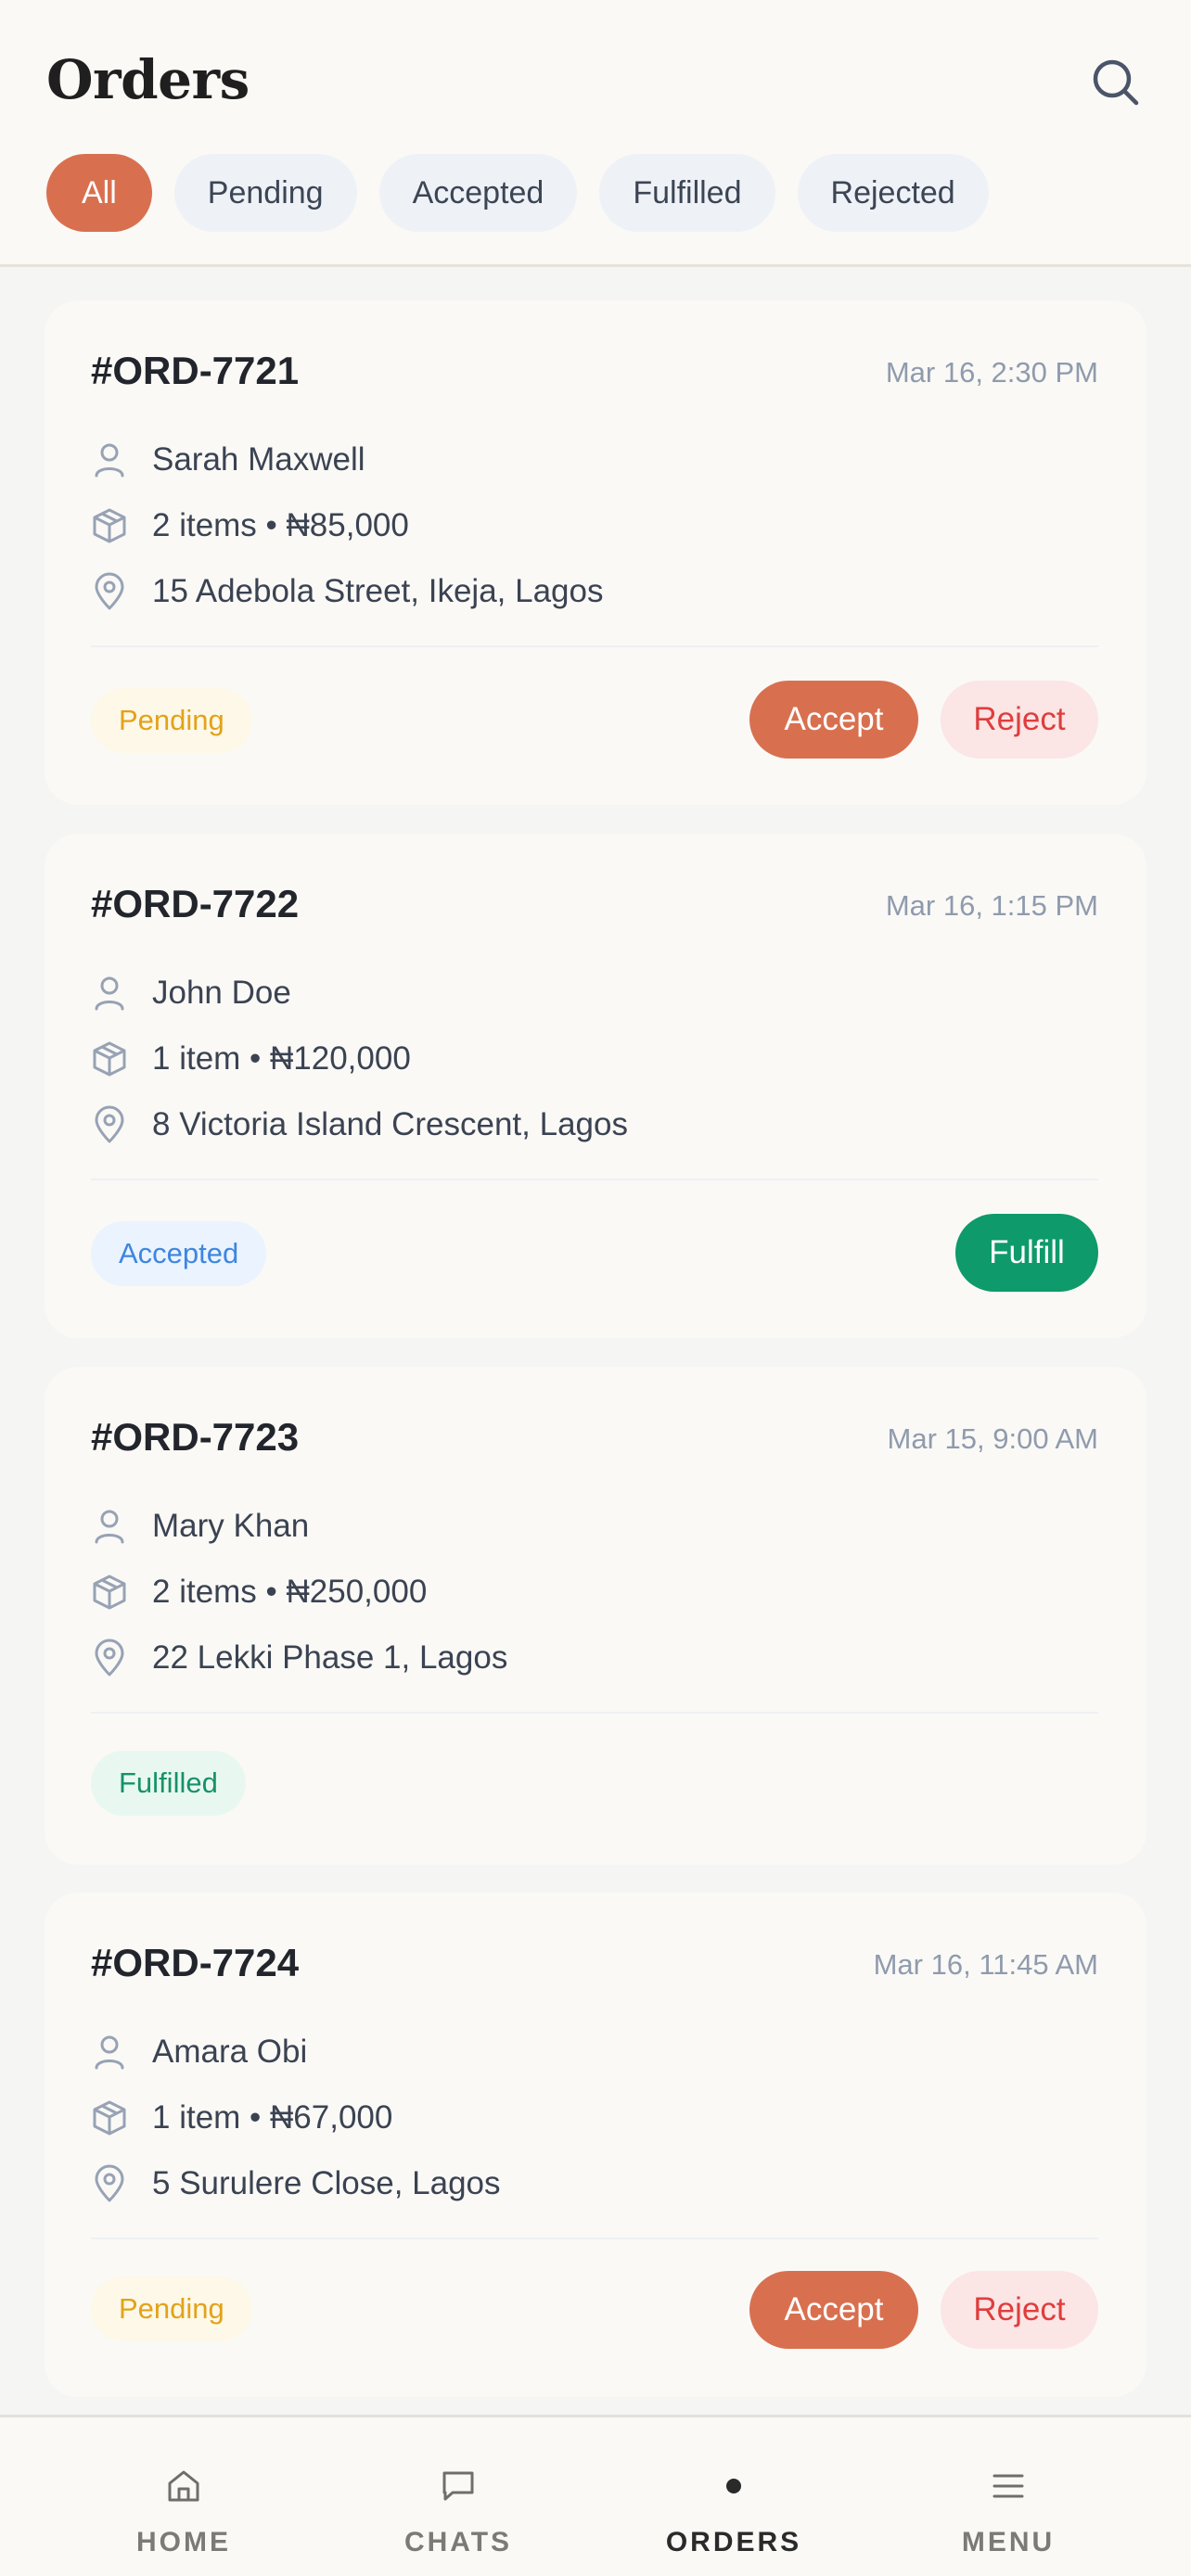  I want to click on menu-icon, so click(1008, 2486).